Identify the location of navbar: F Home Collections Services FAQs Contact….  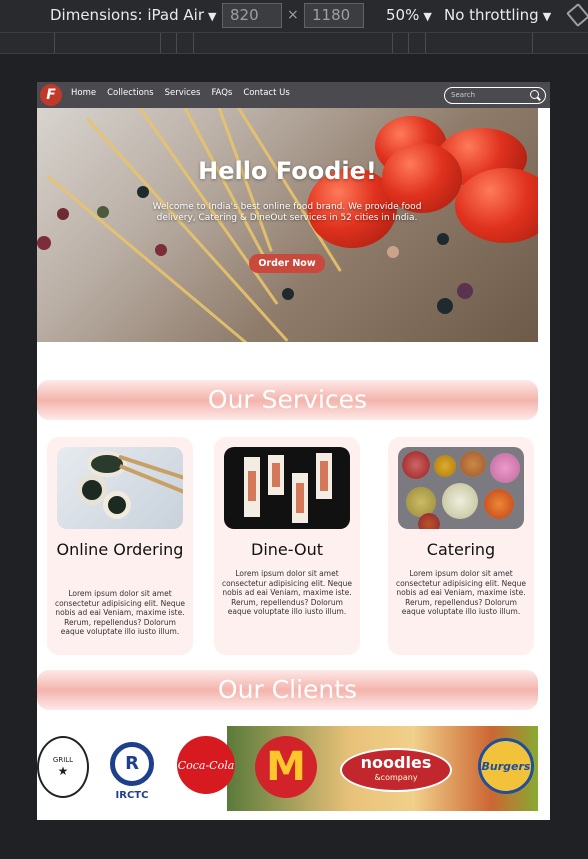
(293, 95).